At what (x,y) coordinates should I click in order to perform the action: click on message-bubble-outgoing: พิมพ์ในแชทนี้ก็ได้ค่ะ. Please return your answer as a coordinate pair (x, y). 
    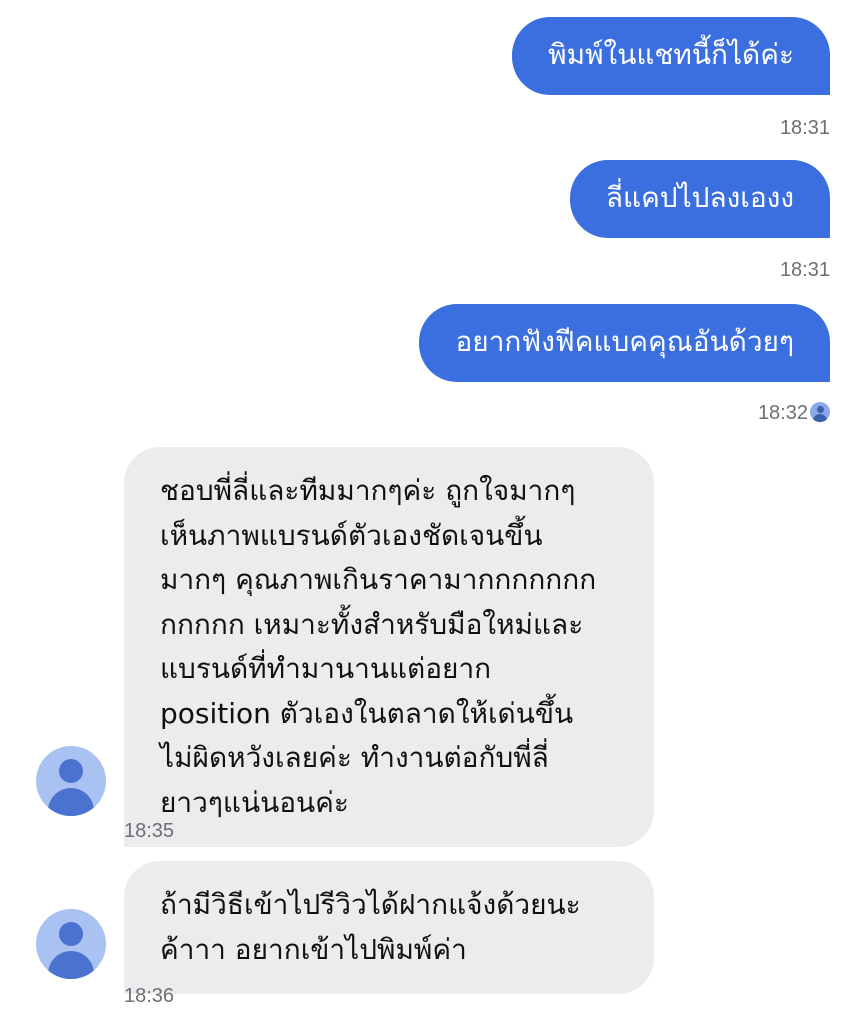
    Looking at the image, I should click on (671, 56).